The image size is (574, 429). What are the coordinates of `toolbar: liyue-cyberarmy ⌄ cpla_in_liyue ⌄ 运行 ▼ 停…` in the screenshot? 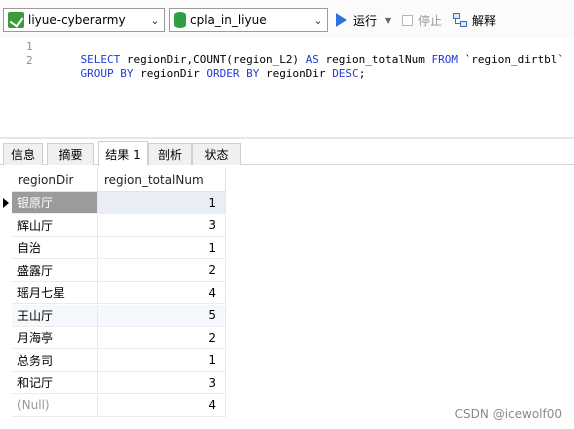 It's located at (287, 19).